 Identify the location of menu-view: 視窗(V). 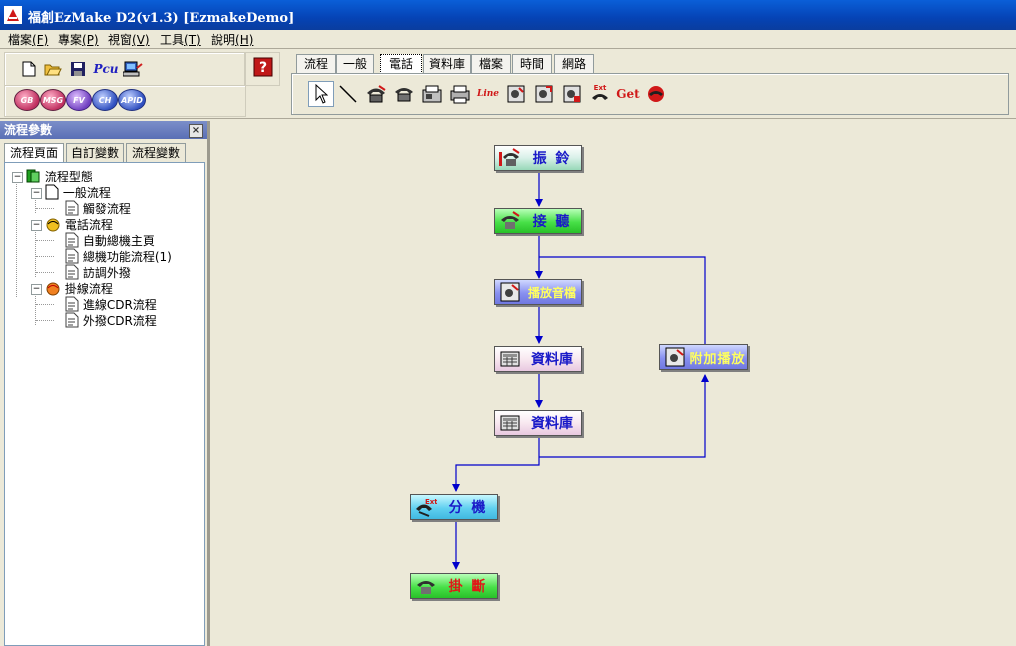
(129, 39).